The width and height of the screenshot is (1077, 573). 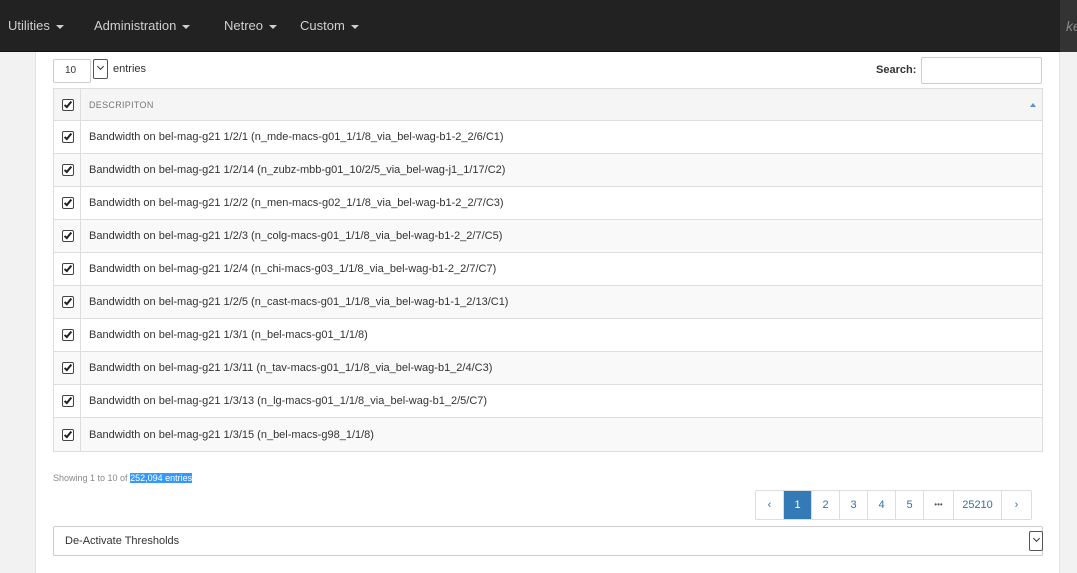 I want to click on nav-search-text: ke, so click(x=1071, y=26).